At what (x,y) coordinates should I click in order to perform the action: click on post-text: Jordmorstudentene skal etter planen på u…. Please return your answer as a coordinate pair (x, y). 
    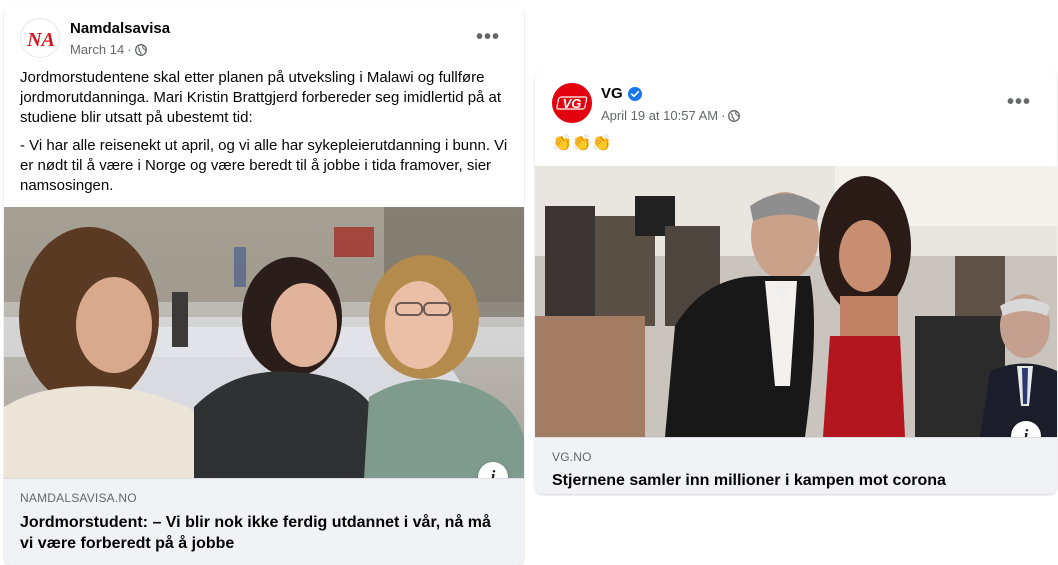
    Looking at the image, I should click on (266, 136).